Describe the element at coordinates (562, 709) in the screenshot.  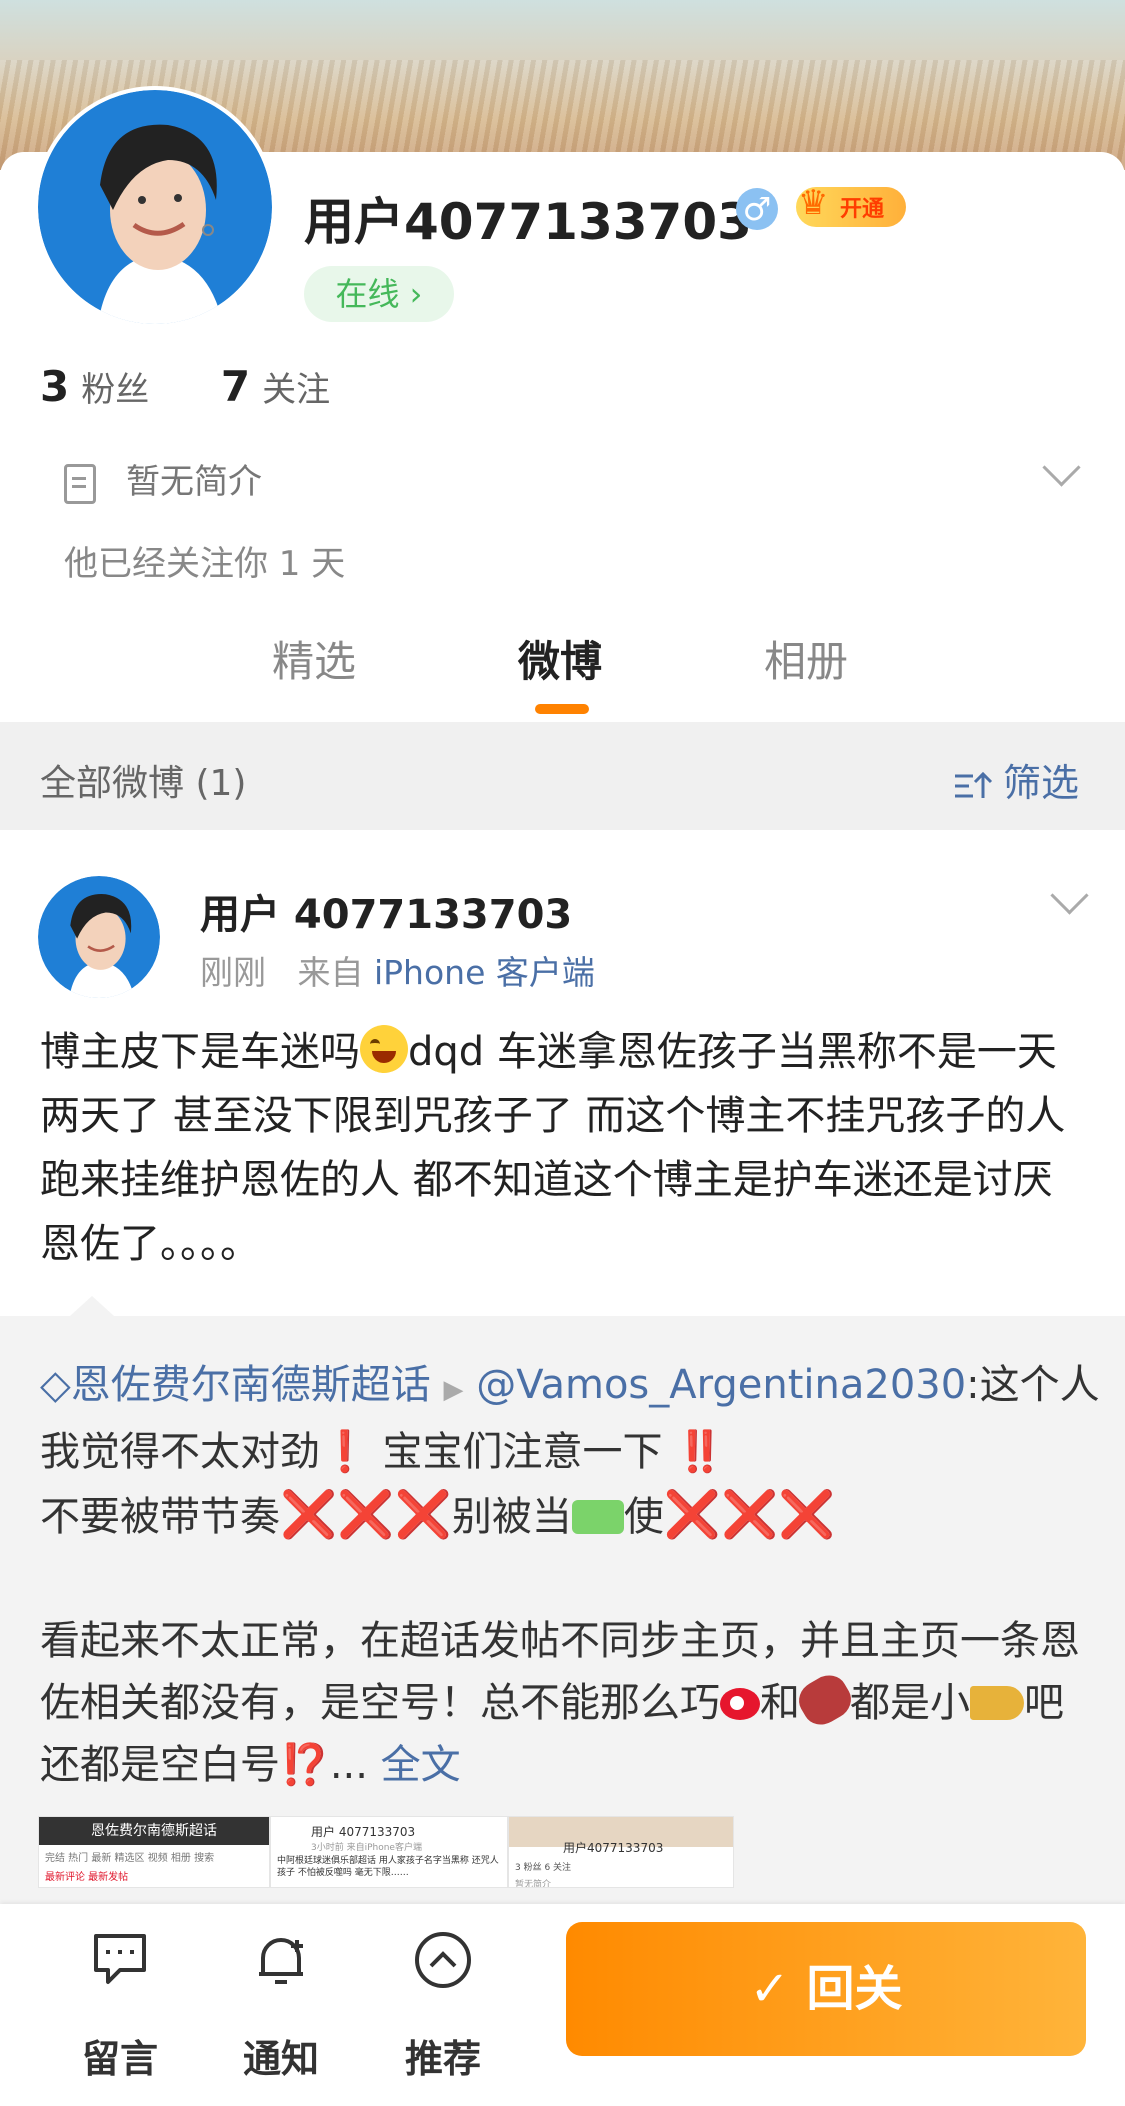
I see `active-tab-indicator` at that location.